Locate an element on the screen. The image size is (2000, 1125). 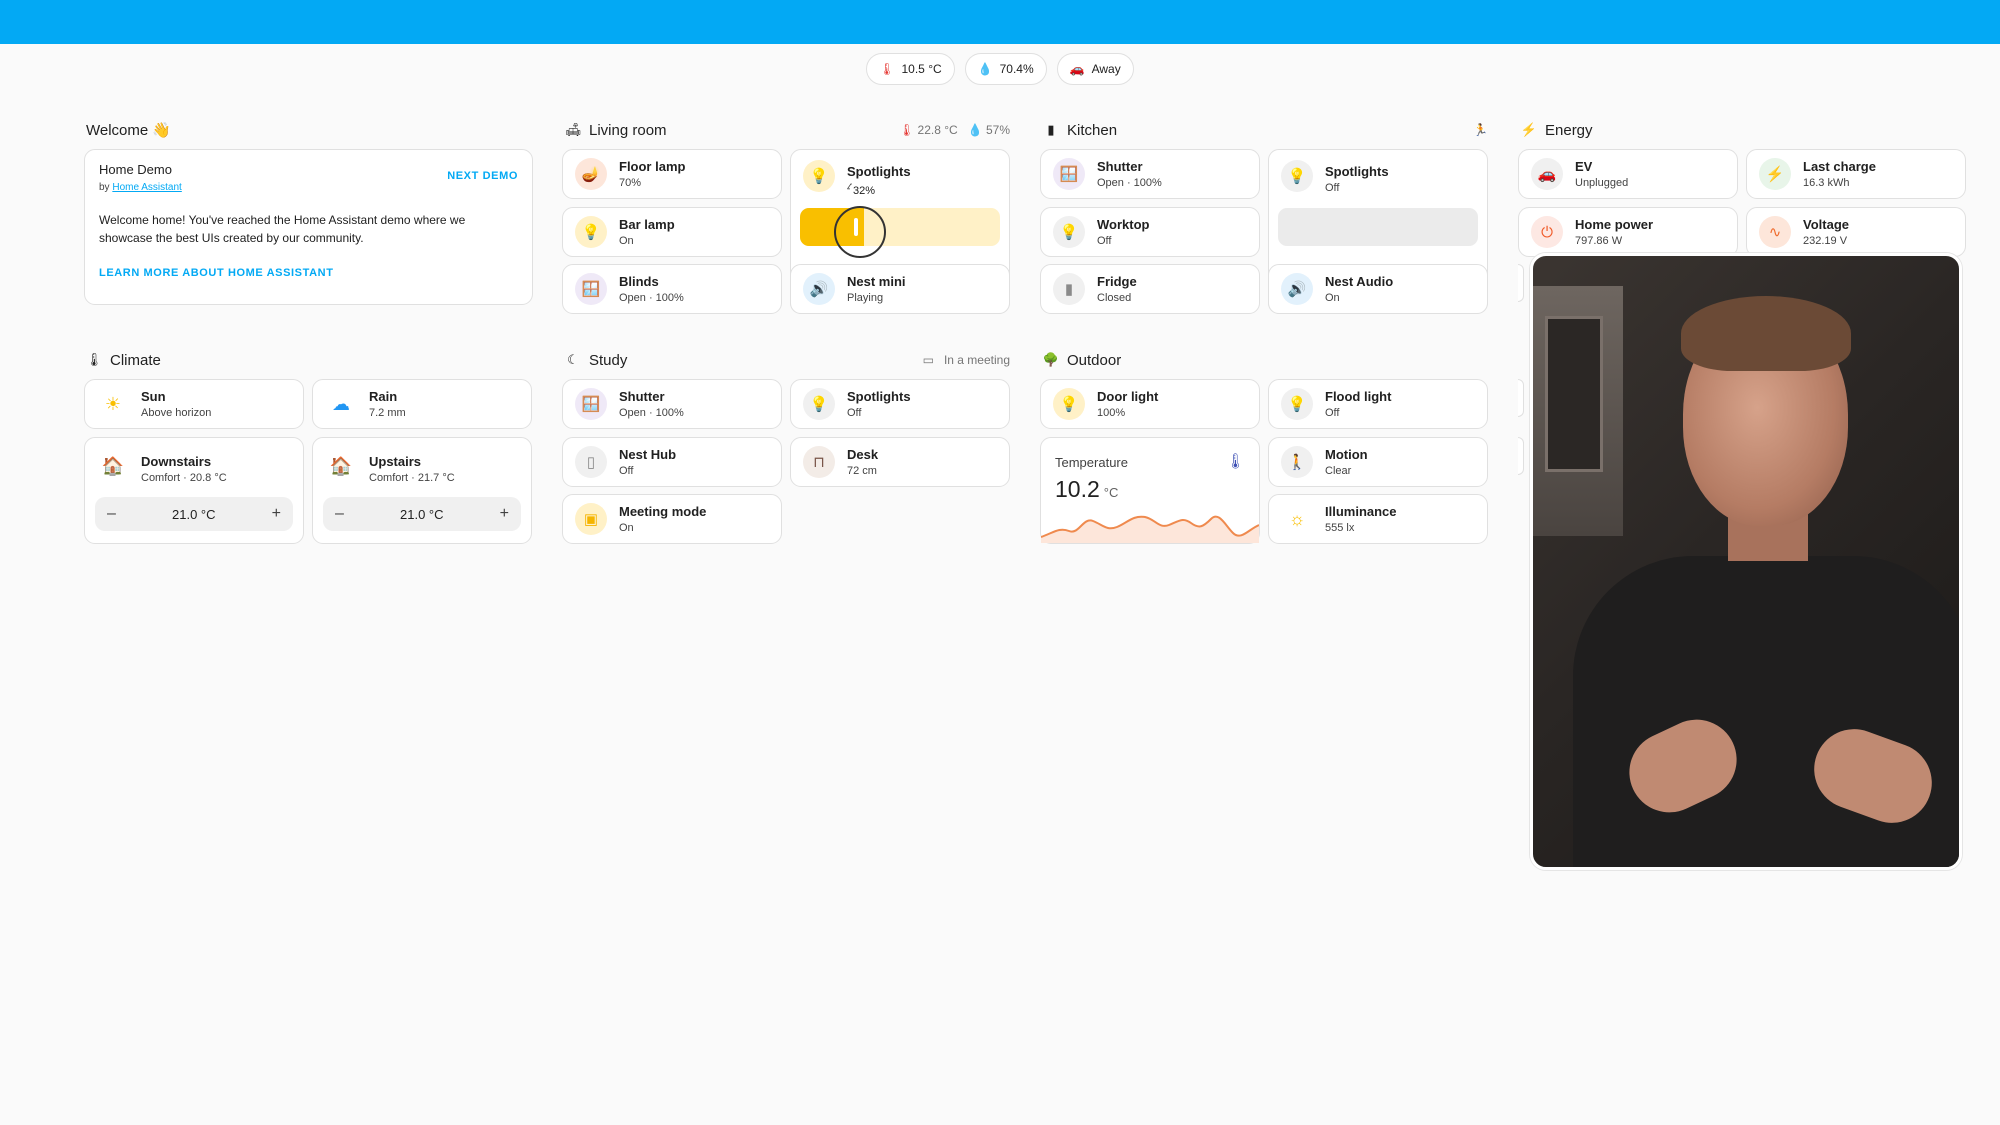
blinds-tile: 🪟 Blinds Open · 100% is located at coordinates (672, 289).